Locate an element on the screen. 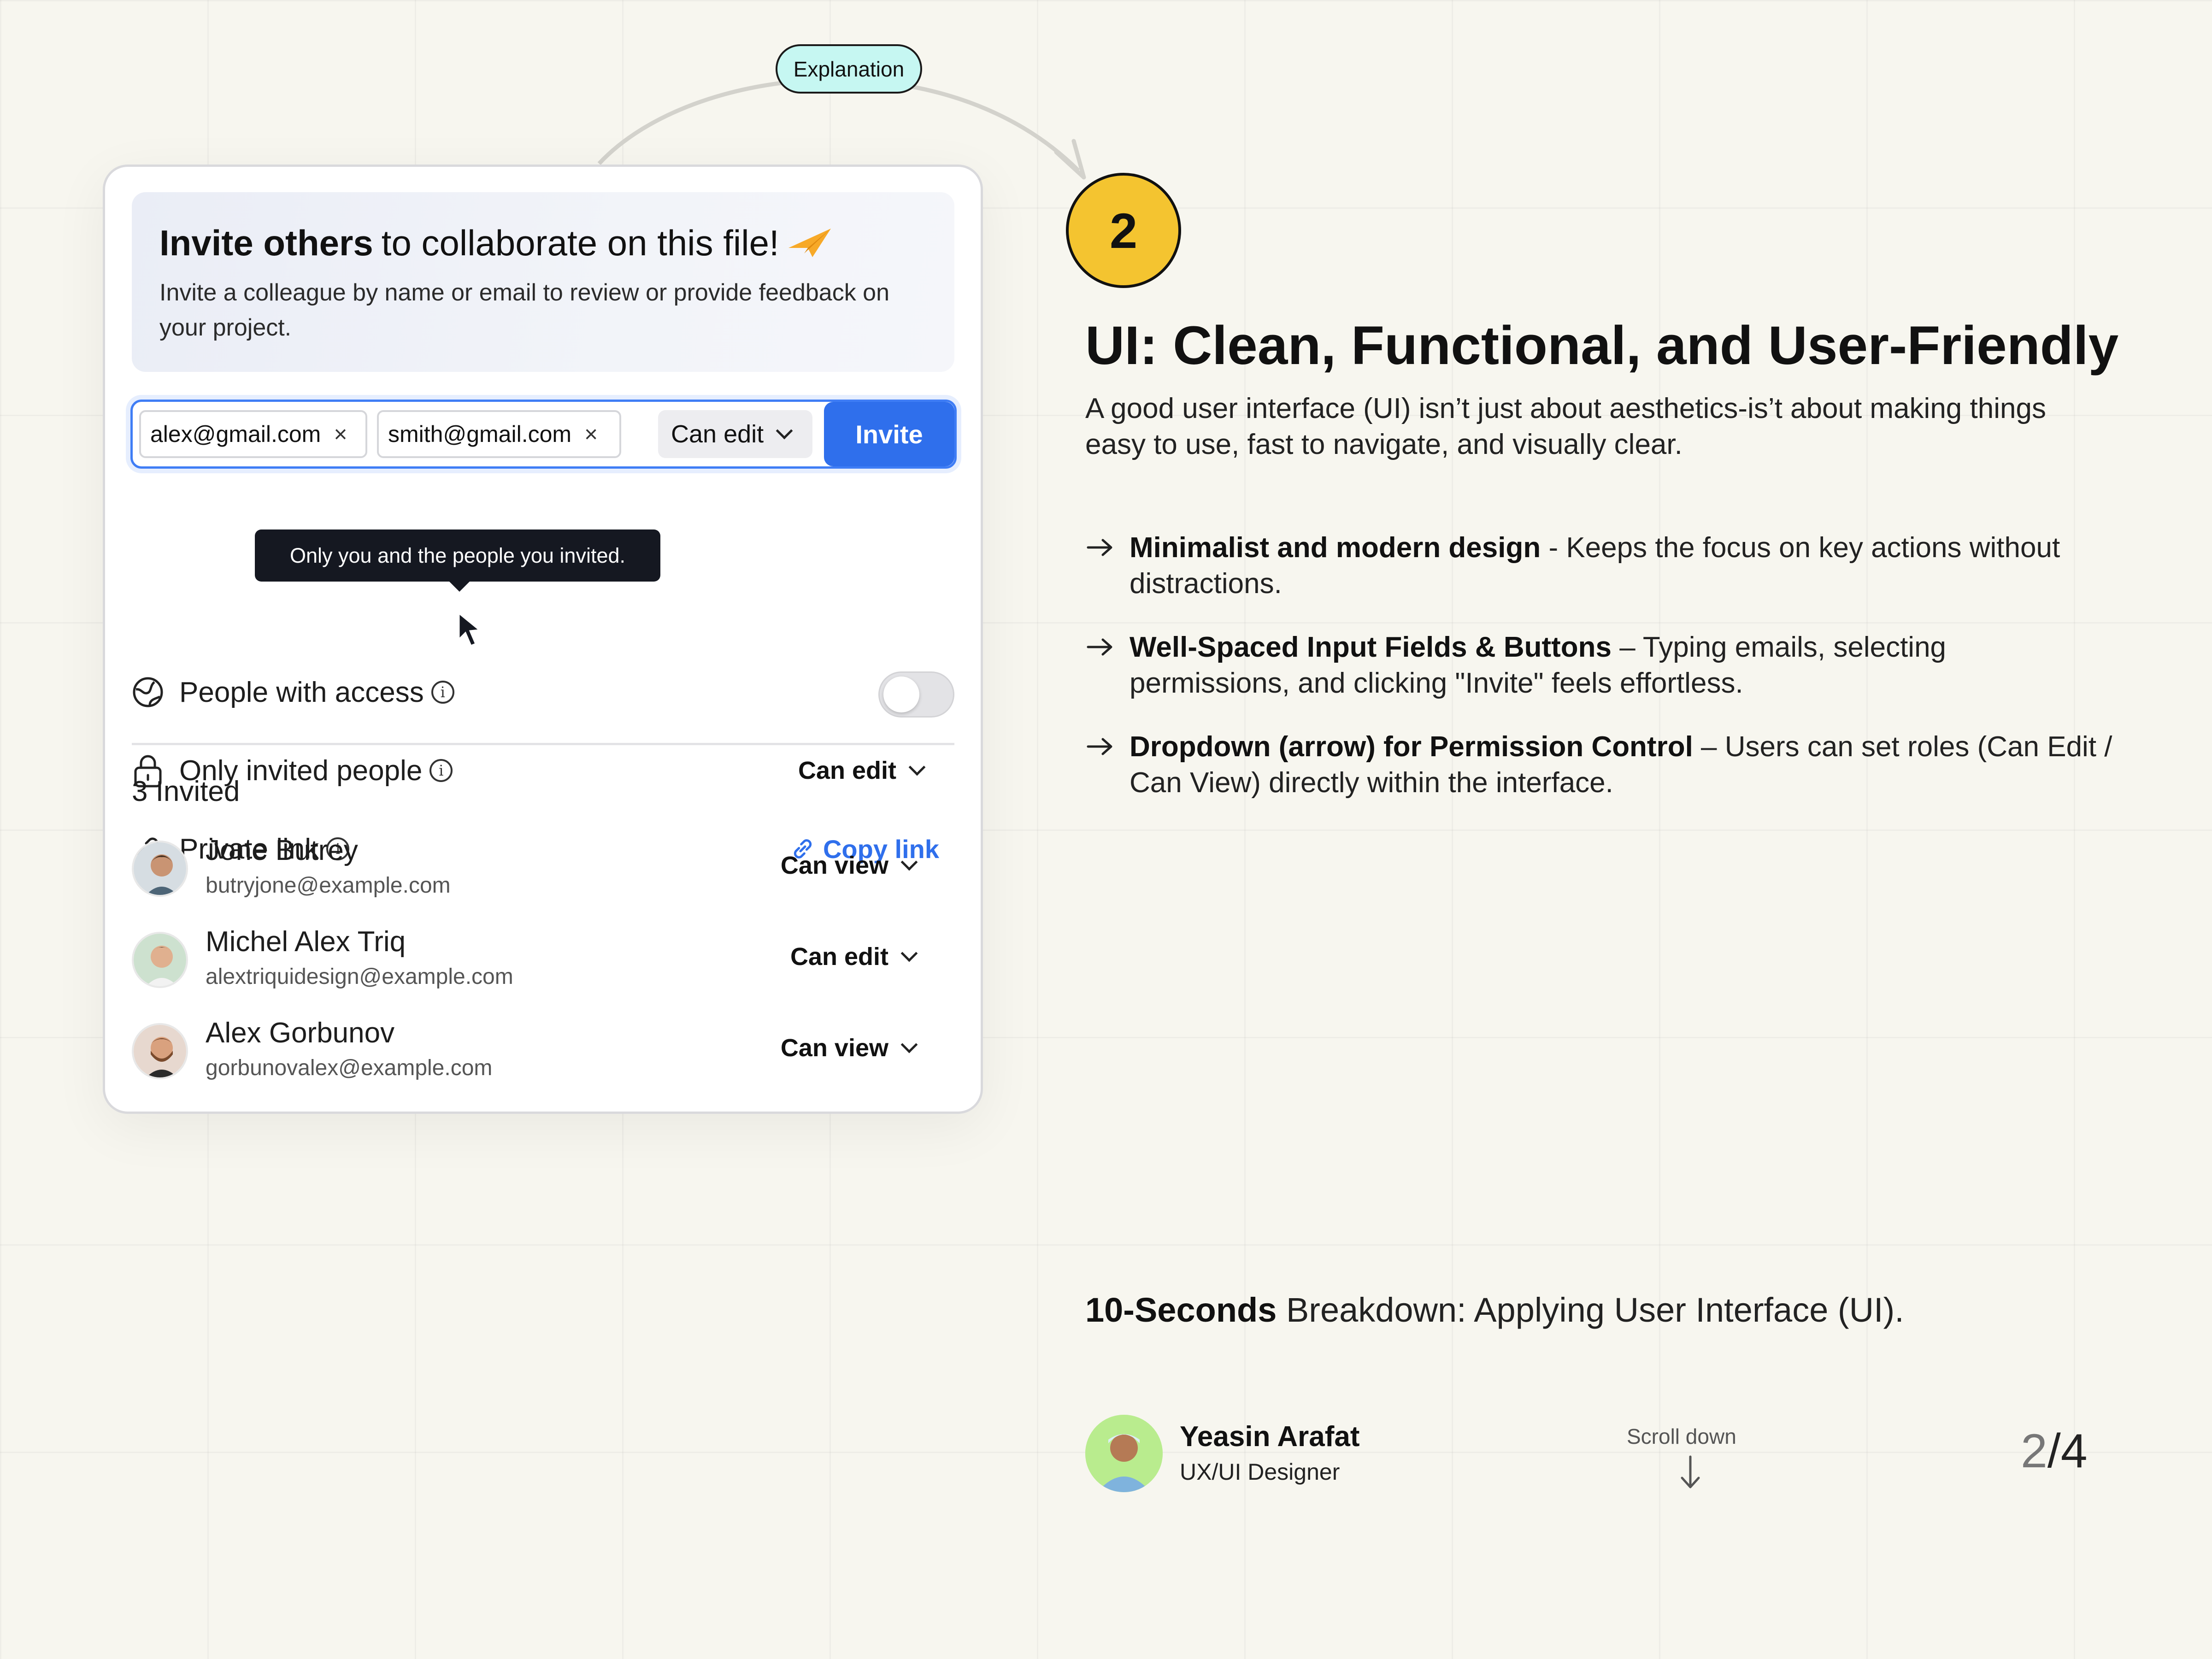 The width and height of the screenshot is (2212, 1659). bullet-bold: Minimalist and modern design is located at coordinates (1335, 548).